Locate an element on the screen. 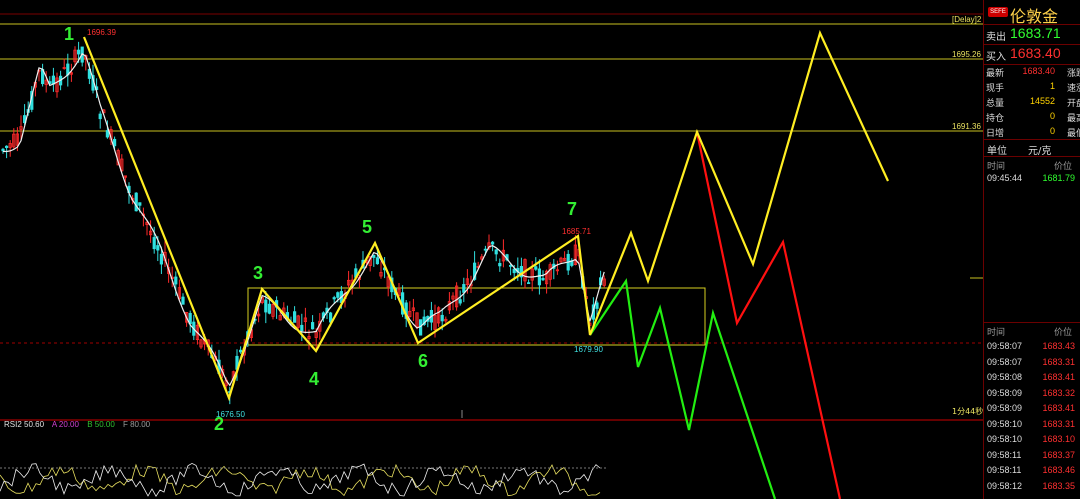 The image size is (1080, 499). unit-row: 单位 元/克 is located at coordinates (1032, 148).